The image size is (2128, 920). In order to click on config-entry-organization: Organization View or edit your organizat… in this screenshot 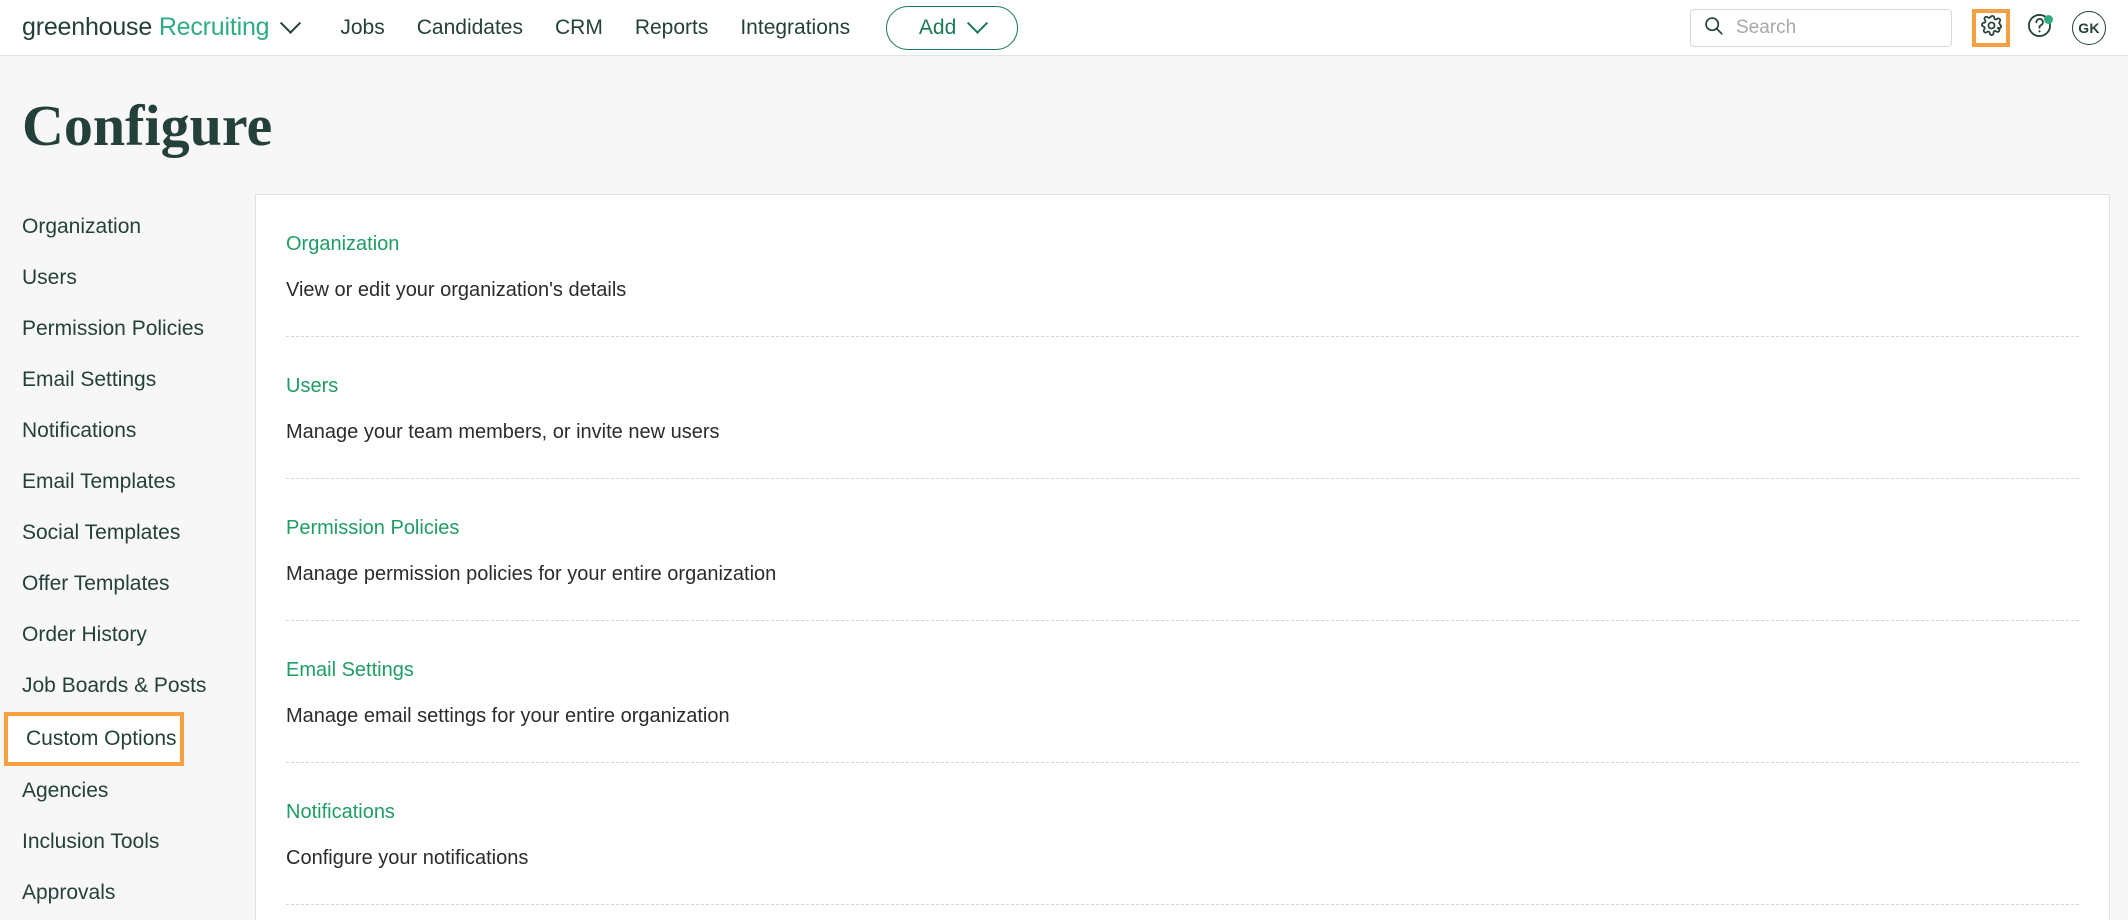, I will do `click(1182, 266)`.